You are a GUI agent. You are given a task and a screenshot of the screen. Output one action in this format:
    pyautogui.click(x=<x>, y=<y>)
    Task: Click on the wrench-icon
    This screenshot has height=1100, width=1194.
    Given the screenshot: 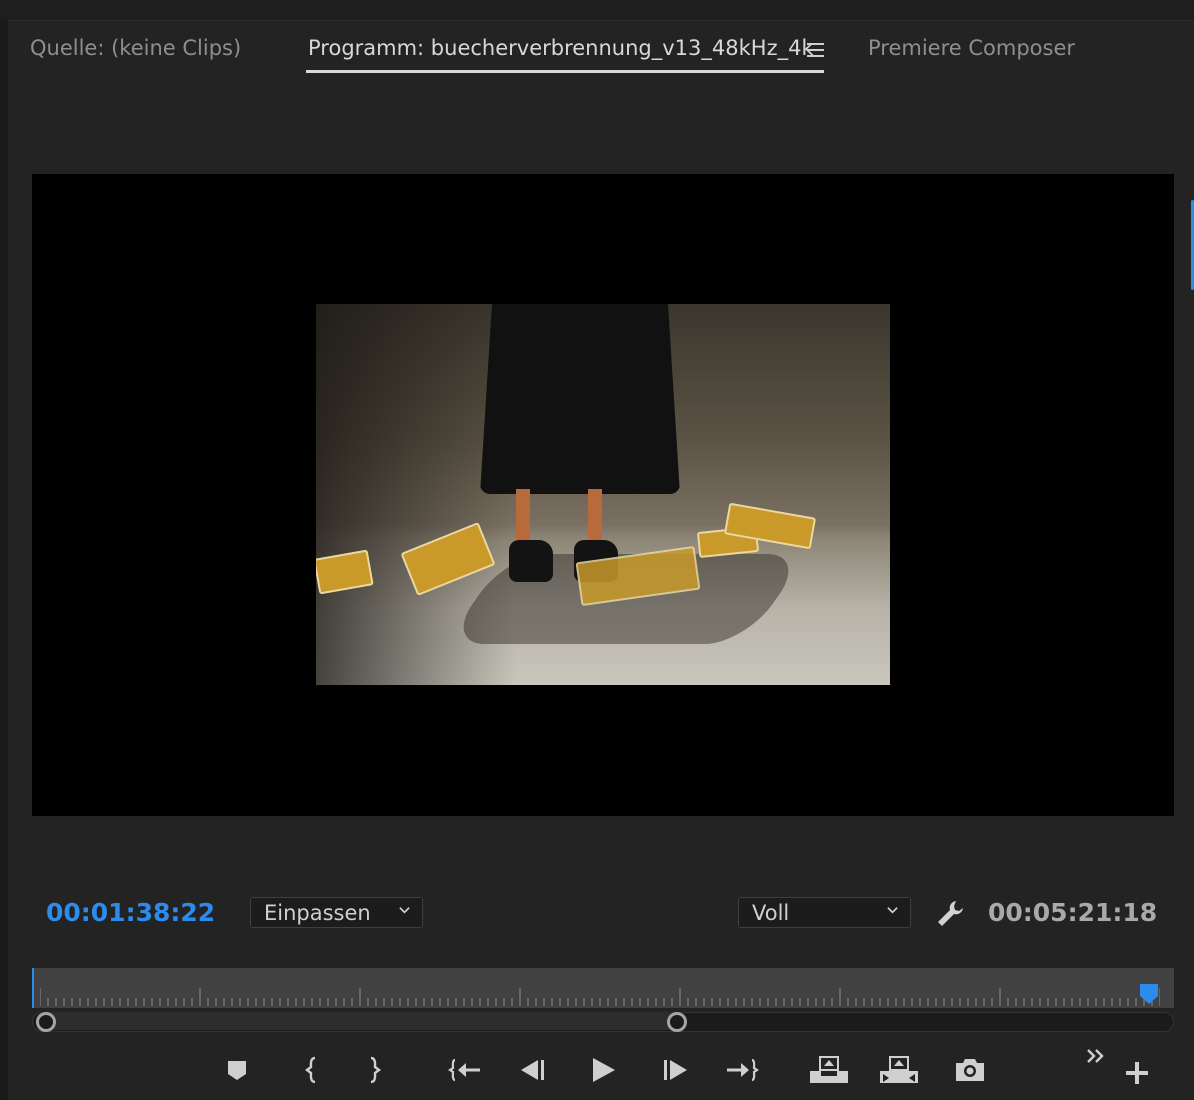 What is the action you would take?
    pyautogui.click(x=950, y=914)
    